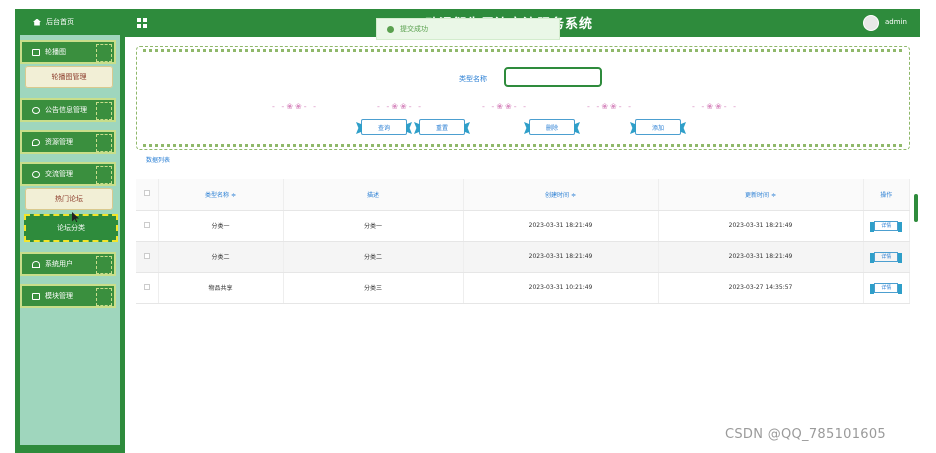  I want to click on select-all-checkbox, so click(146, 193).